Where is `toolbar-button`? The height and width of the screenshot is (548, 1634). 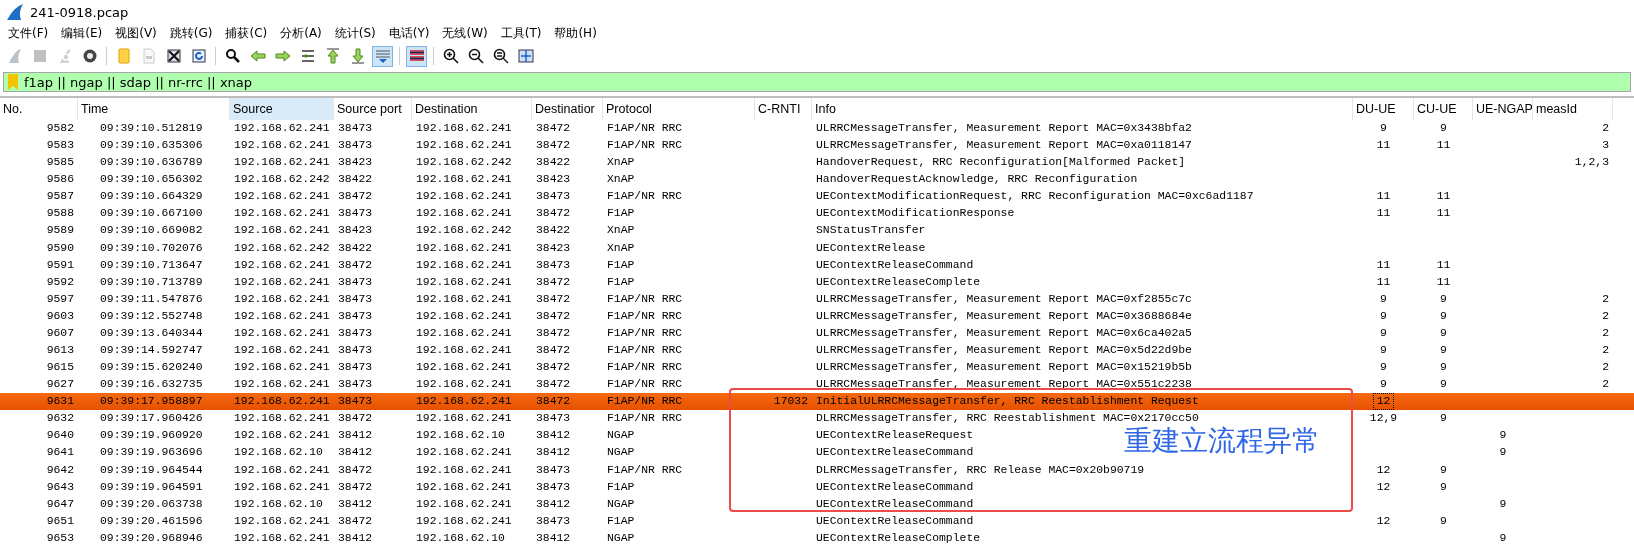
toolbar-button is located at coordinates (416, 56).